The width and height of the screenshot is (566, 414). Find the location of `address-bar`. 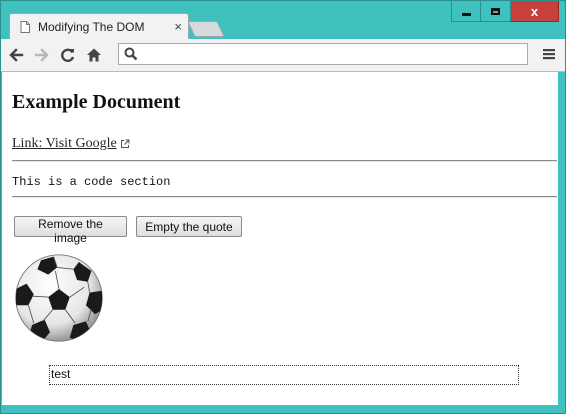

address-bar is located at coordinates (323, 54).